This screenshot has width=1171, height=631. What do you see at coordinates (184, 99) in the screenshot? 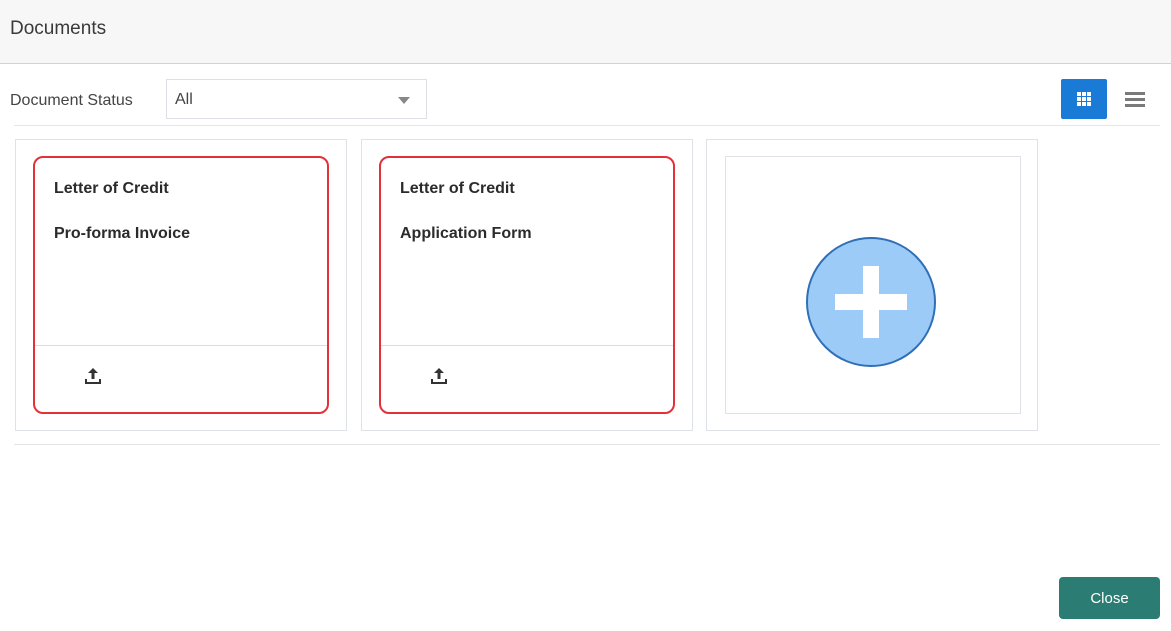
I see `document-status-value: All` at bounding box center [184, 99].